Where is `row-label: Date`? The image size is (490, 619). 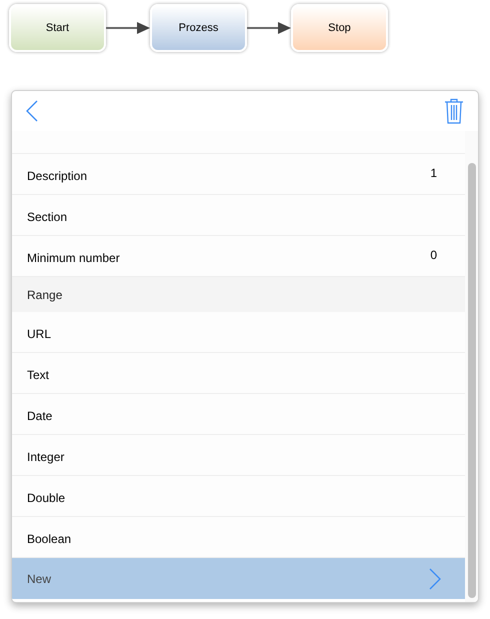
row-label: Date is located at coordinates (39, 416).